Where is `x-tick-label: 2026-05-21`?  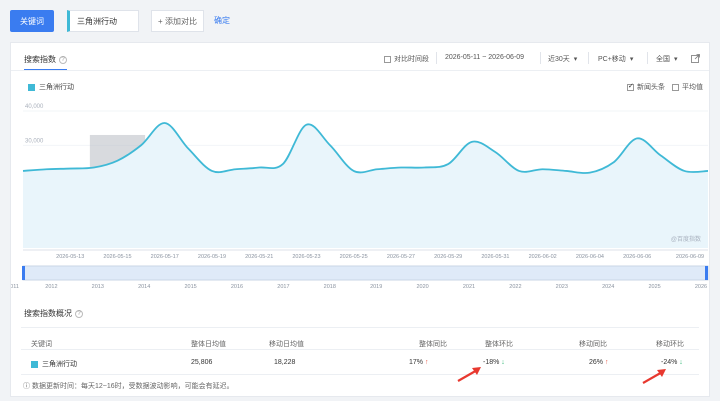 x-tick-label: 2026-05-21 is located at coordinates (259, 257).